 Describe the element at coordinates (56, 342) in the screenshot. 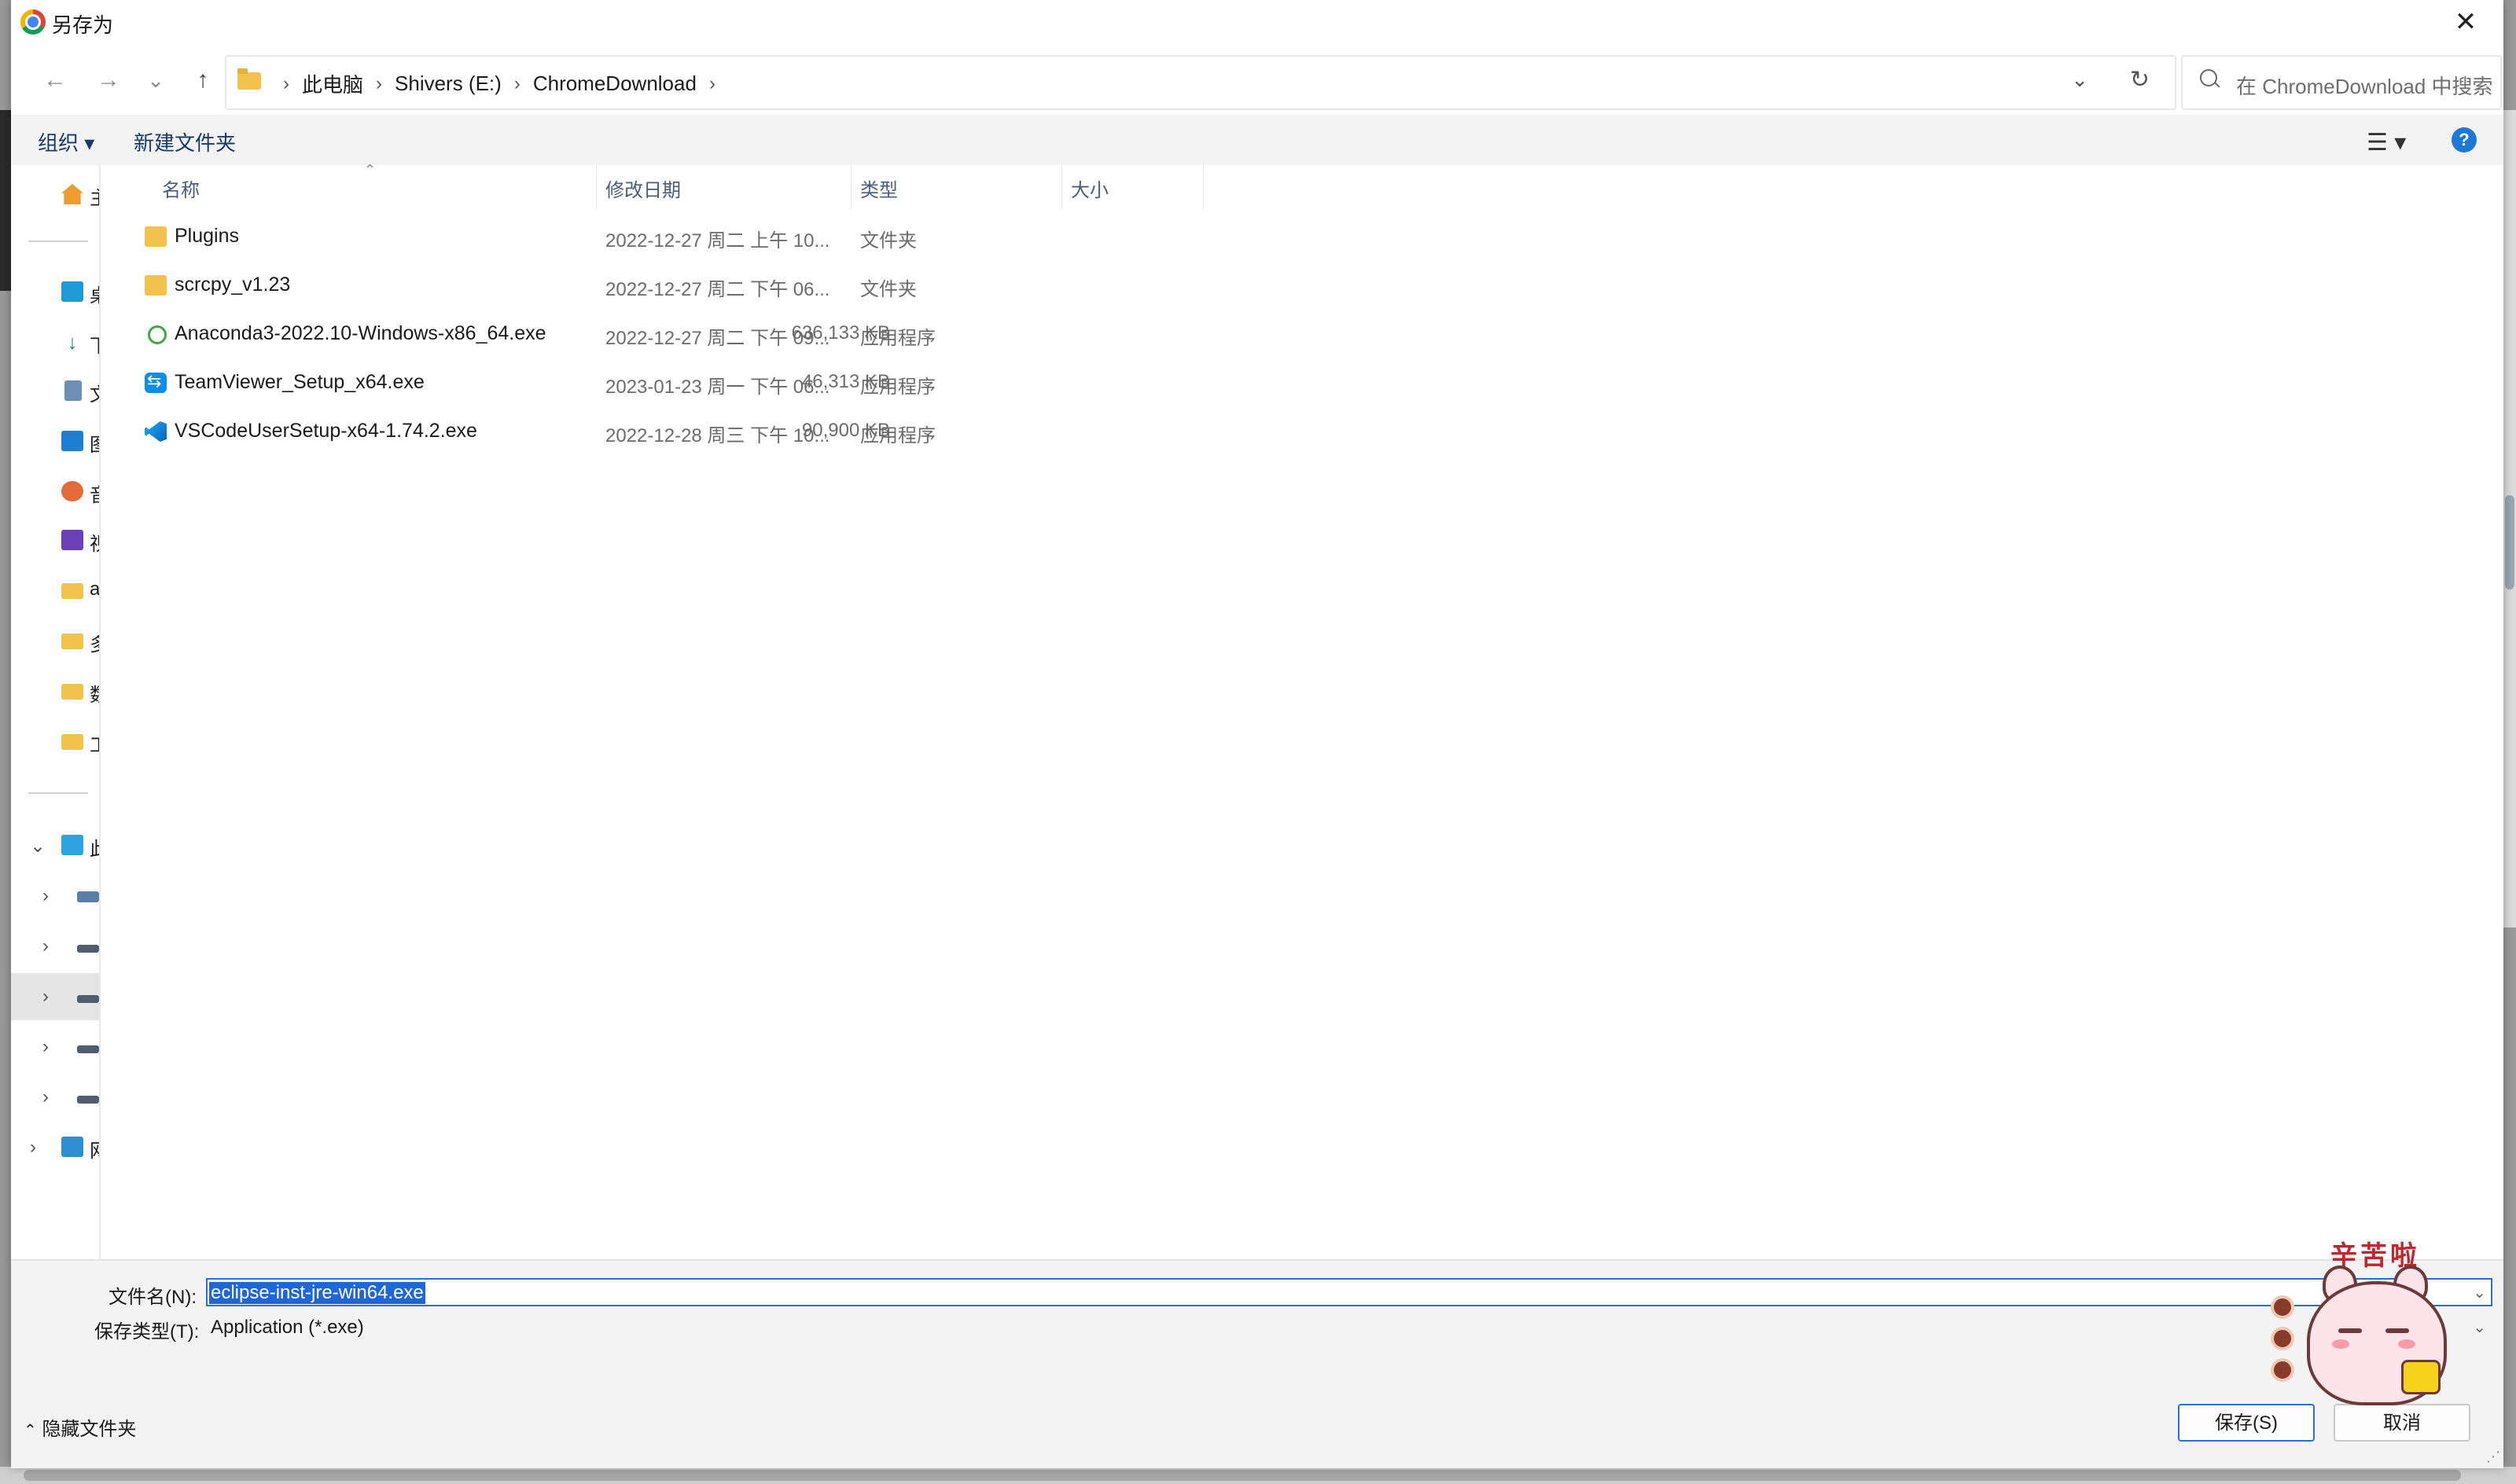

I see `nav-item-downloads: ↓ 下` at that location.